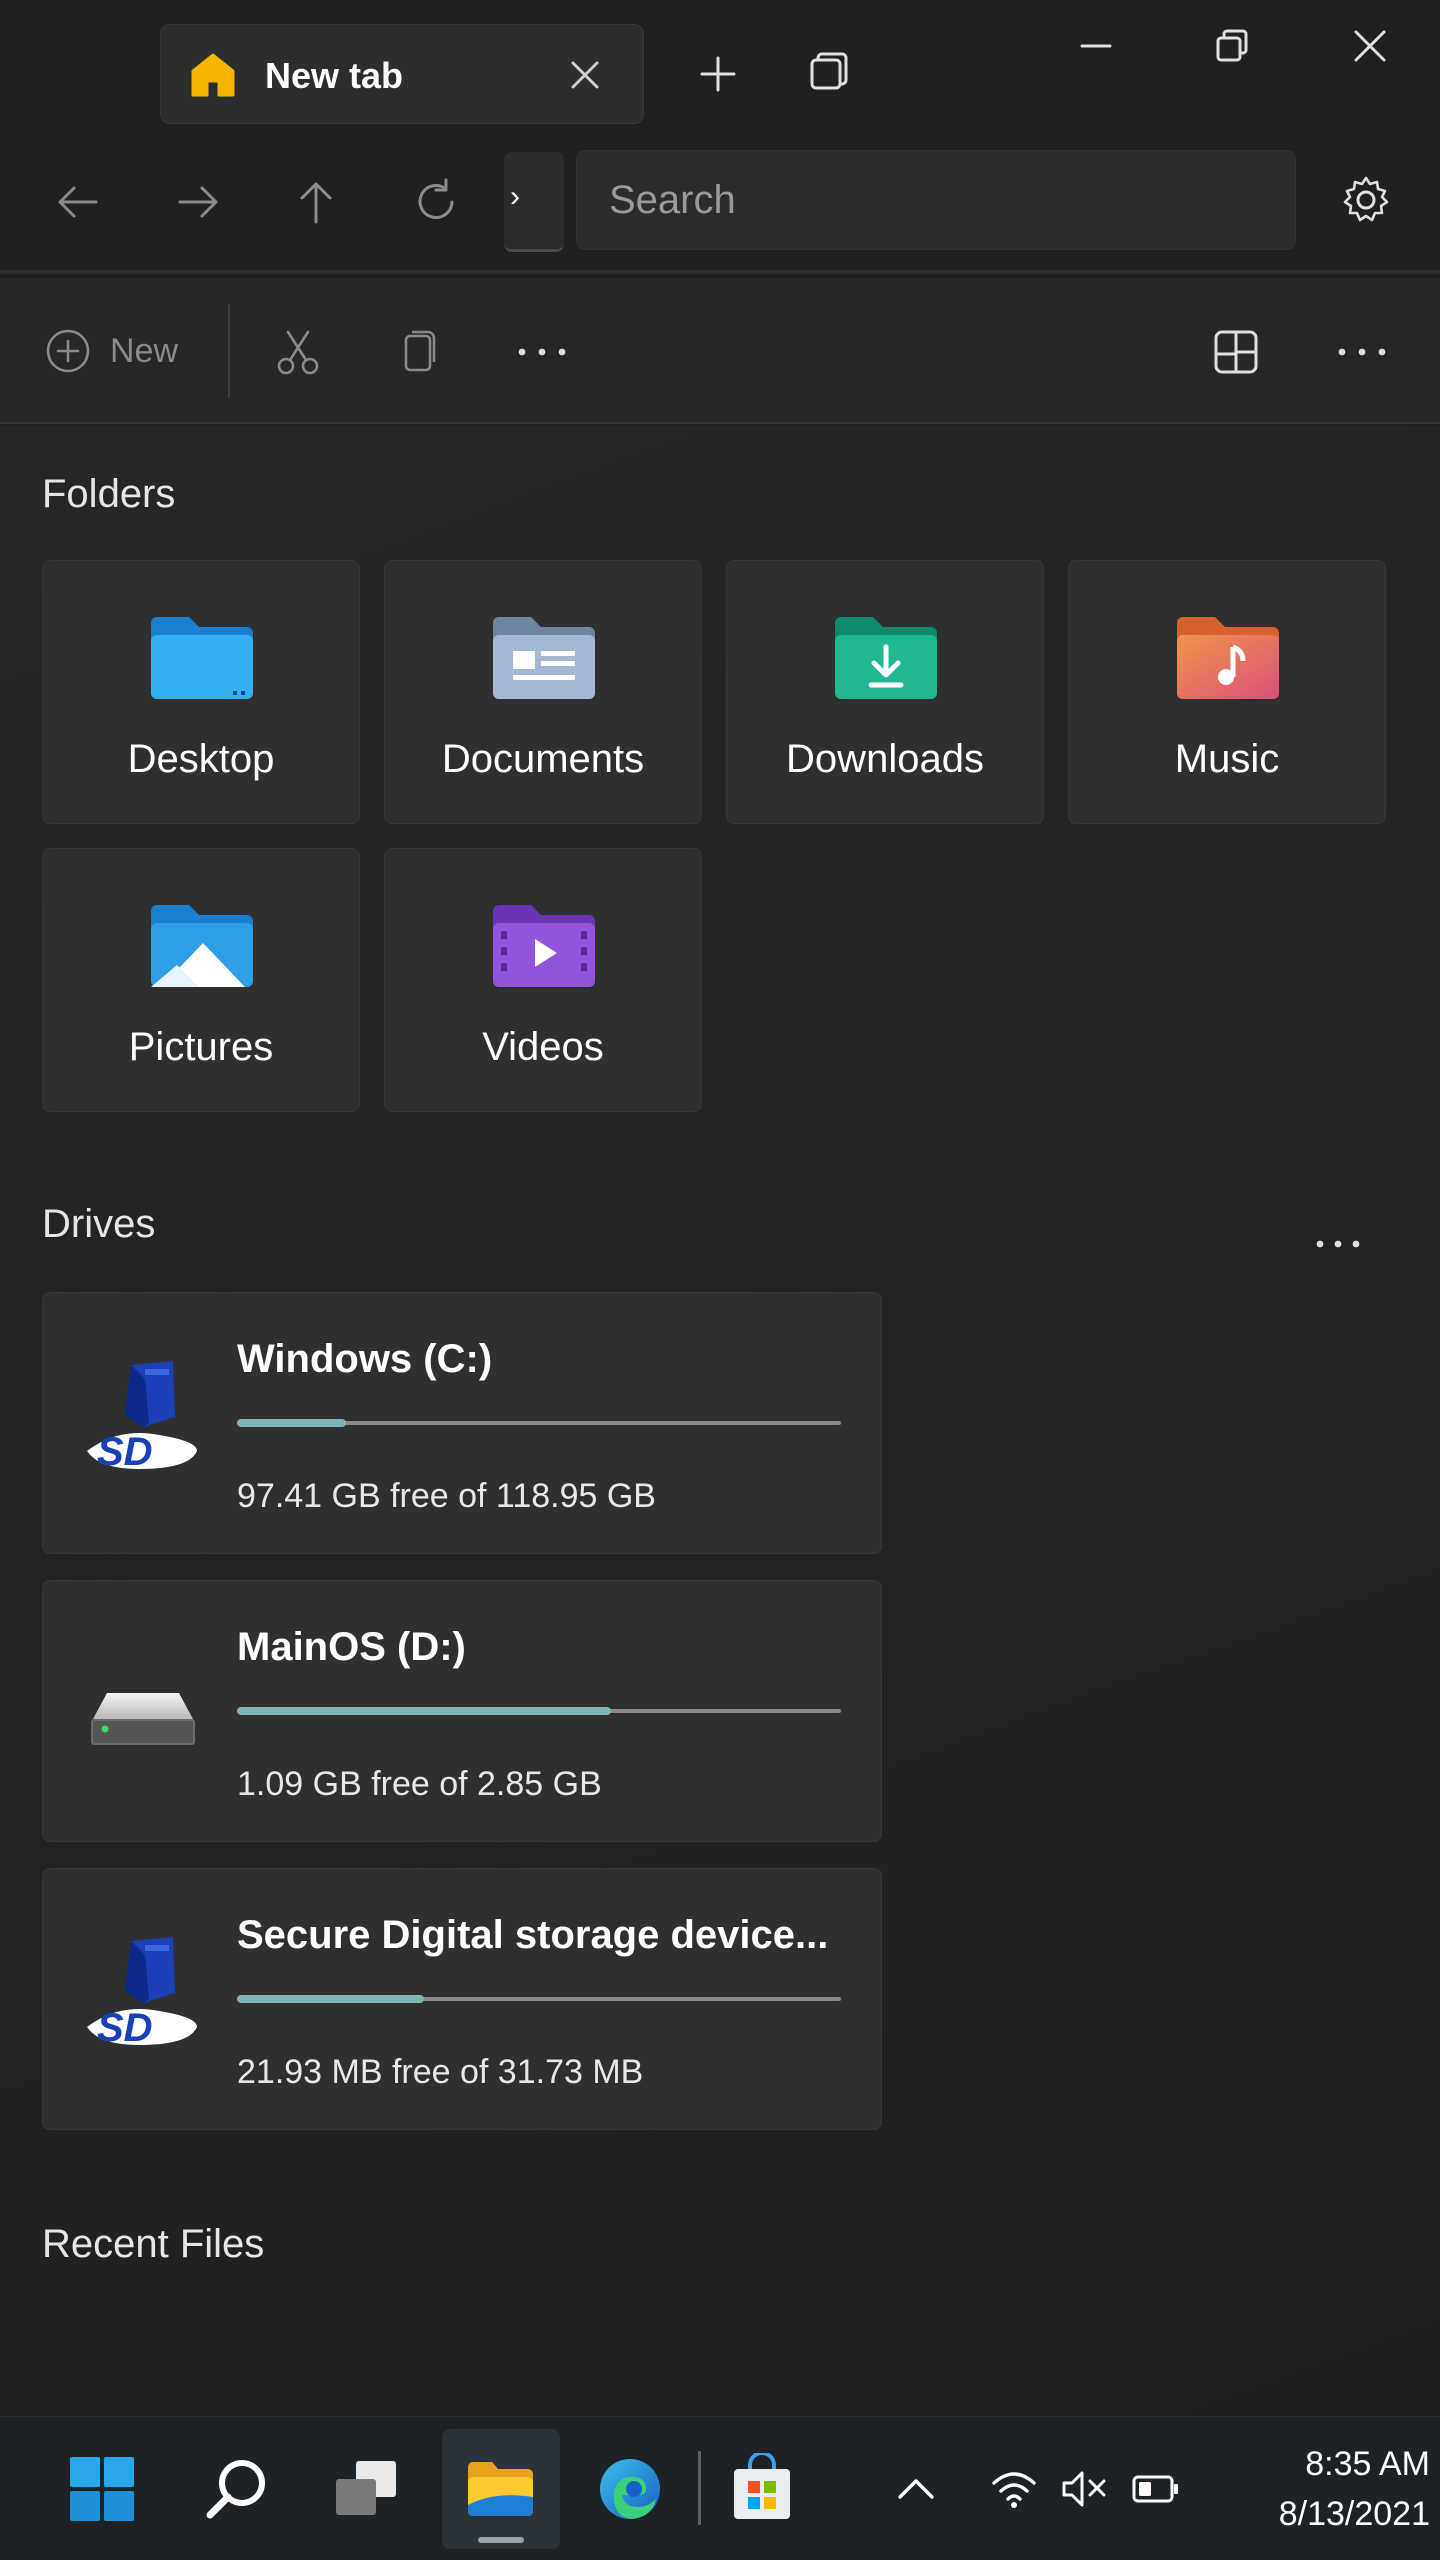 The height and width of the screenshot is (2560, 1440). What do you see at coordinates (68, 351) in the screenshot?
I see `plus-circle-icon` at bounding box center [68, 351].